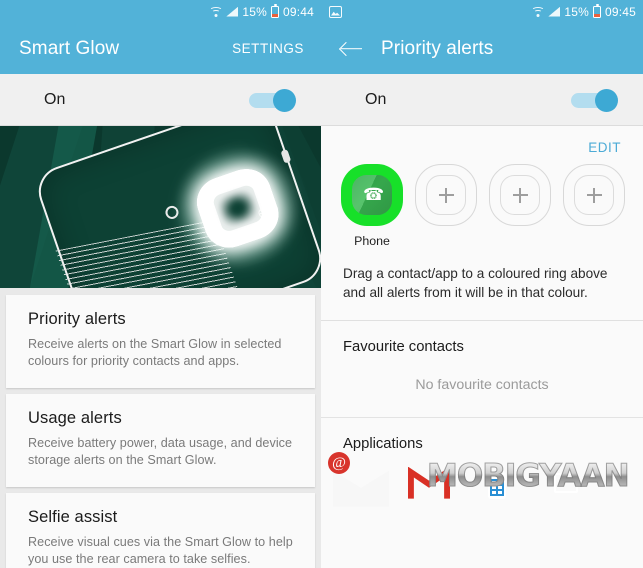 This screenshot has height=568, width=643. I want to click on edit-row: EDIT, so click(482, 140).